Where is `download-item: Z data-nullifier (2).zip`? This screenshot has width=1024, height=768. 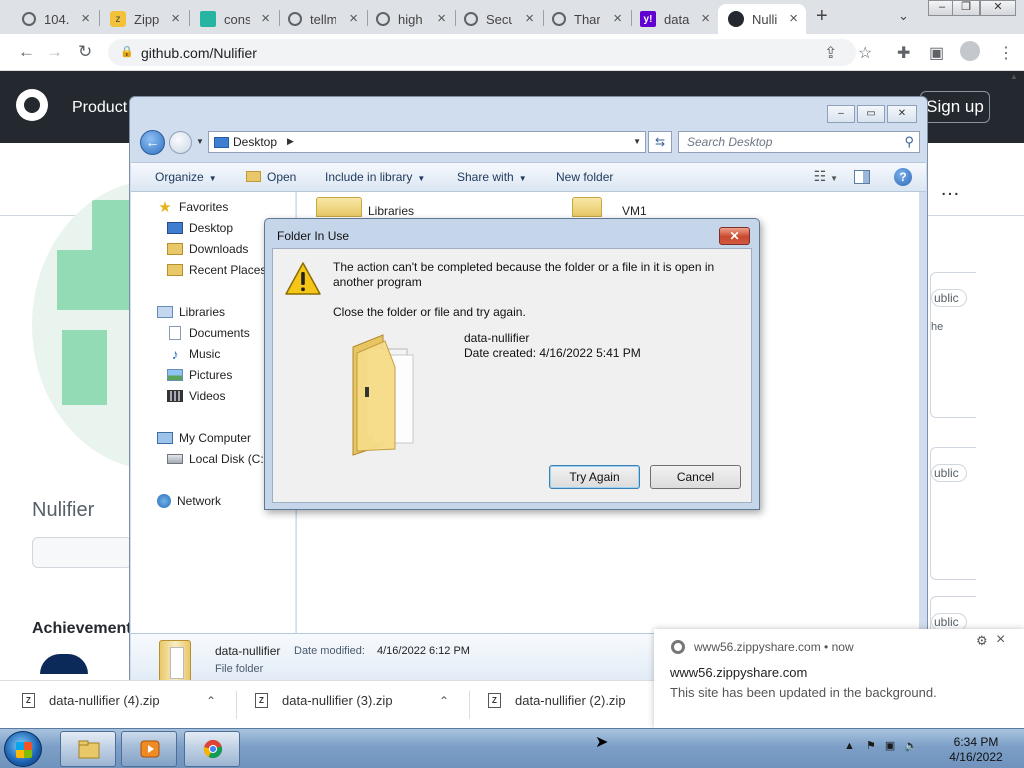
download-item: Z data-nullifier (2).zip is located at coordinates (557, 700).